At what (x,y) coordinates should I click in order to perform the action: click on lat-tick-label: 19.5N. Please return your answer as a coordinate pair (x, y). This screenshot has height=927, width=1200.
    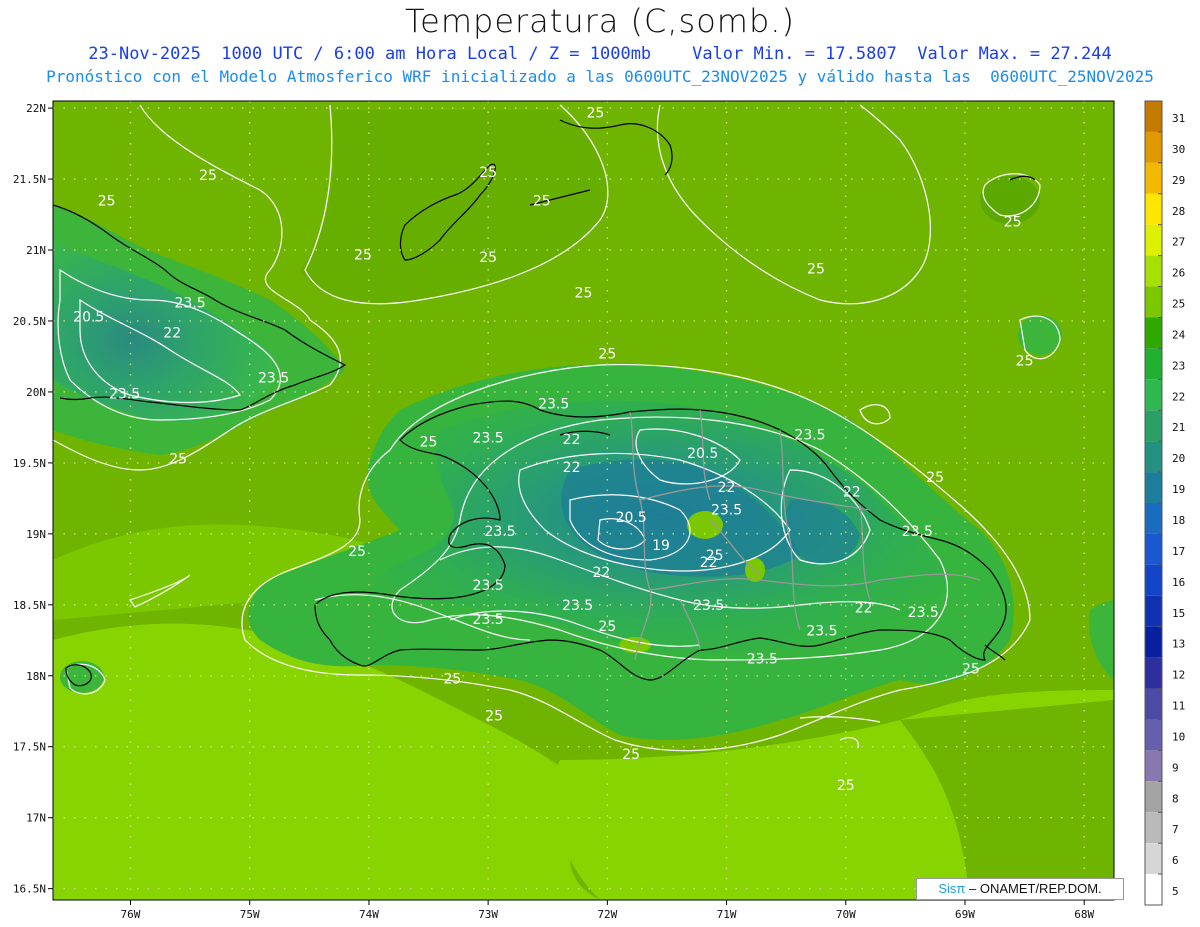
    Looking at the image, I should click on (29, 463).